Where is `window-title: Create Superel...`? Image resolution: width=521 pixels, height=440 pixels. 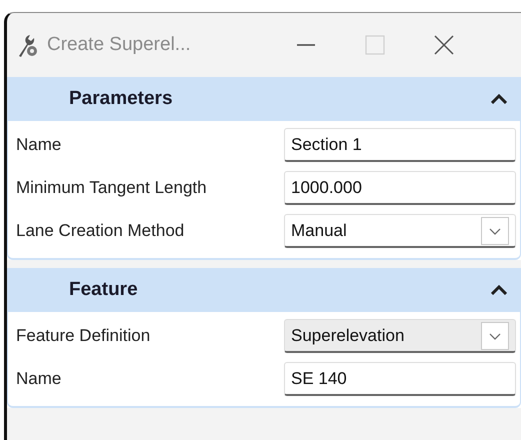 window-title: Create Superel... is located at coordinates (119, 45).